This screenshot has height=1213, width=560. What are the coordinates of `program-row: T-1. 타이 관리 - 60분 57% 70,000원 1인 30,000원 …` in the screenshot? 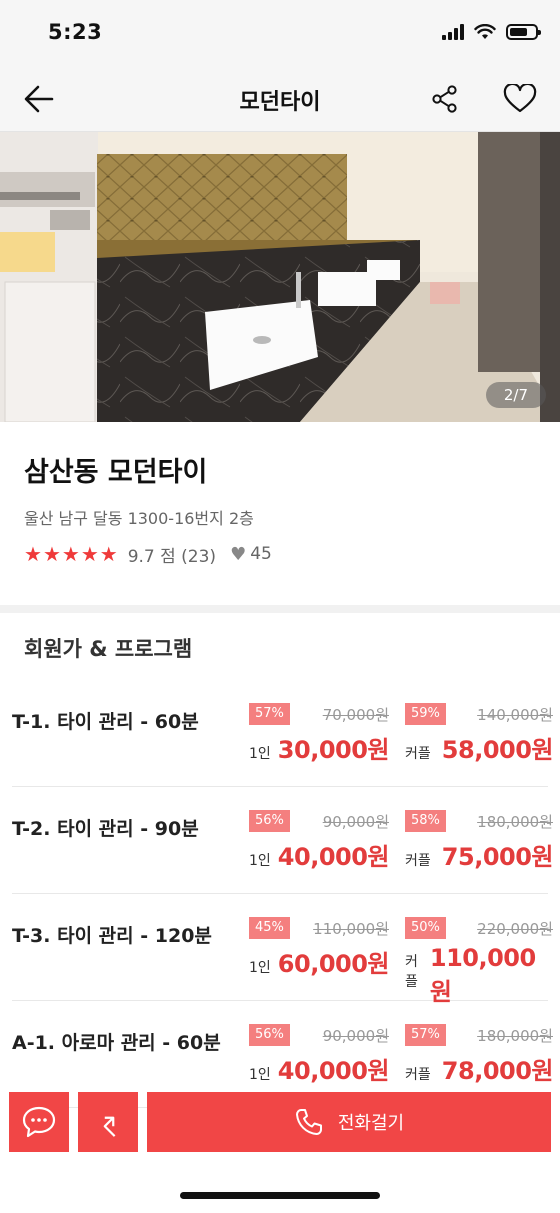 It's located at (283, 733).